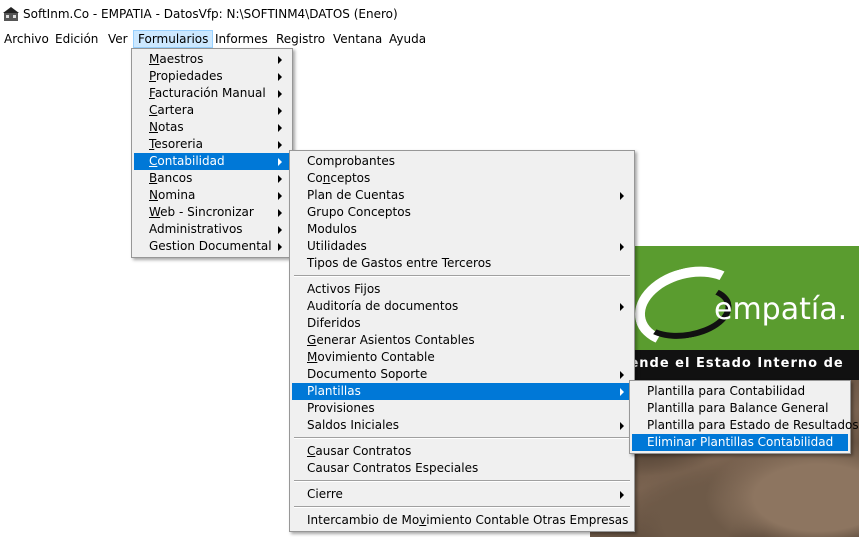 The width and height of the screenshot is (859, 537). What do you see at coordinates (740, 391) in the screenshot?
I see `menu-item-plantilla-para-contabilidad: Plantilla para Contabilidad` at bounding box center [740, 391].